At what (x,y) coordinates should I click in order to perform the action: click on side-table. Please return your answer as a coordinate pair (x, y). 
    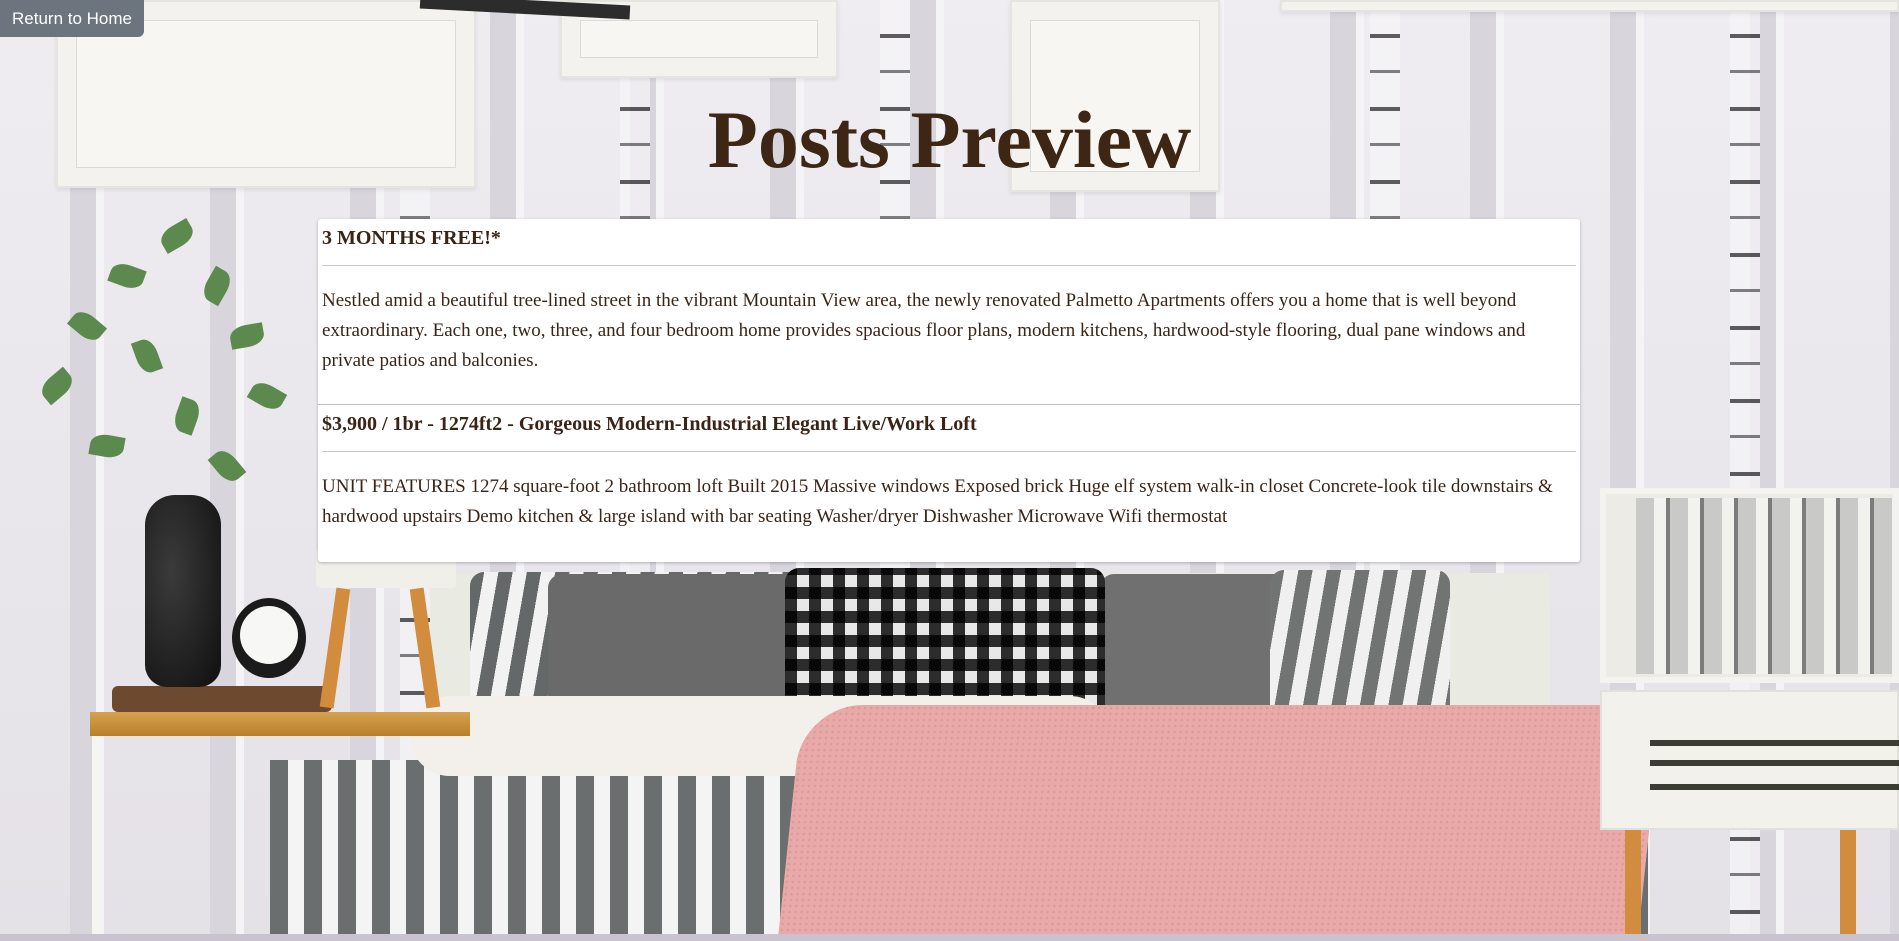
    Looking at the image, I should click on (280, 724).